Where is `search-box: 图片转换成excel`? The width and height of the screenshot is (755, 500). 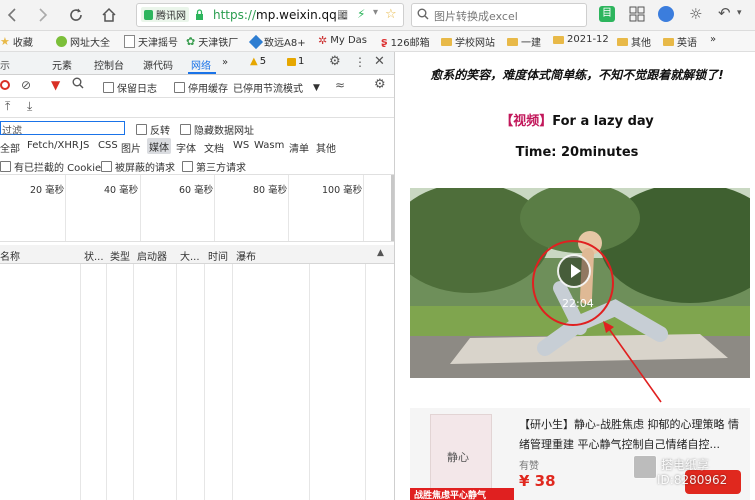 search-box: 图片转换成excel is located at coordinates (499, 15).